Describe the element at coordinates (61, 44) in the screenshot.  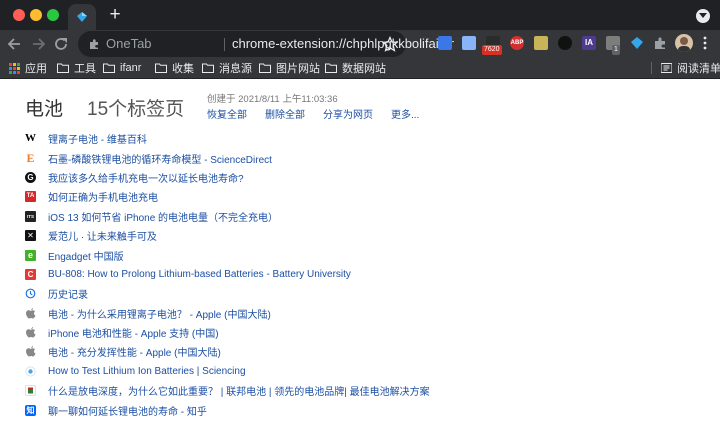
I see `reload-button` at that location.